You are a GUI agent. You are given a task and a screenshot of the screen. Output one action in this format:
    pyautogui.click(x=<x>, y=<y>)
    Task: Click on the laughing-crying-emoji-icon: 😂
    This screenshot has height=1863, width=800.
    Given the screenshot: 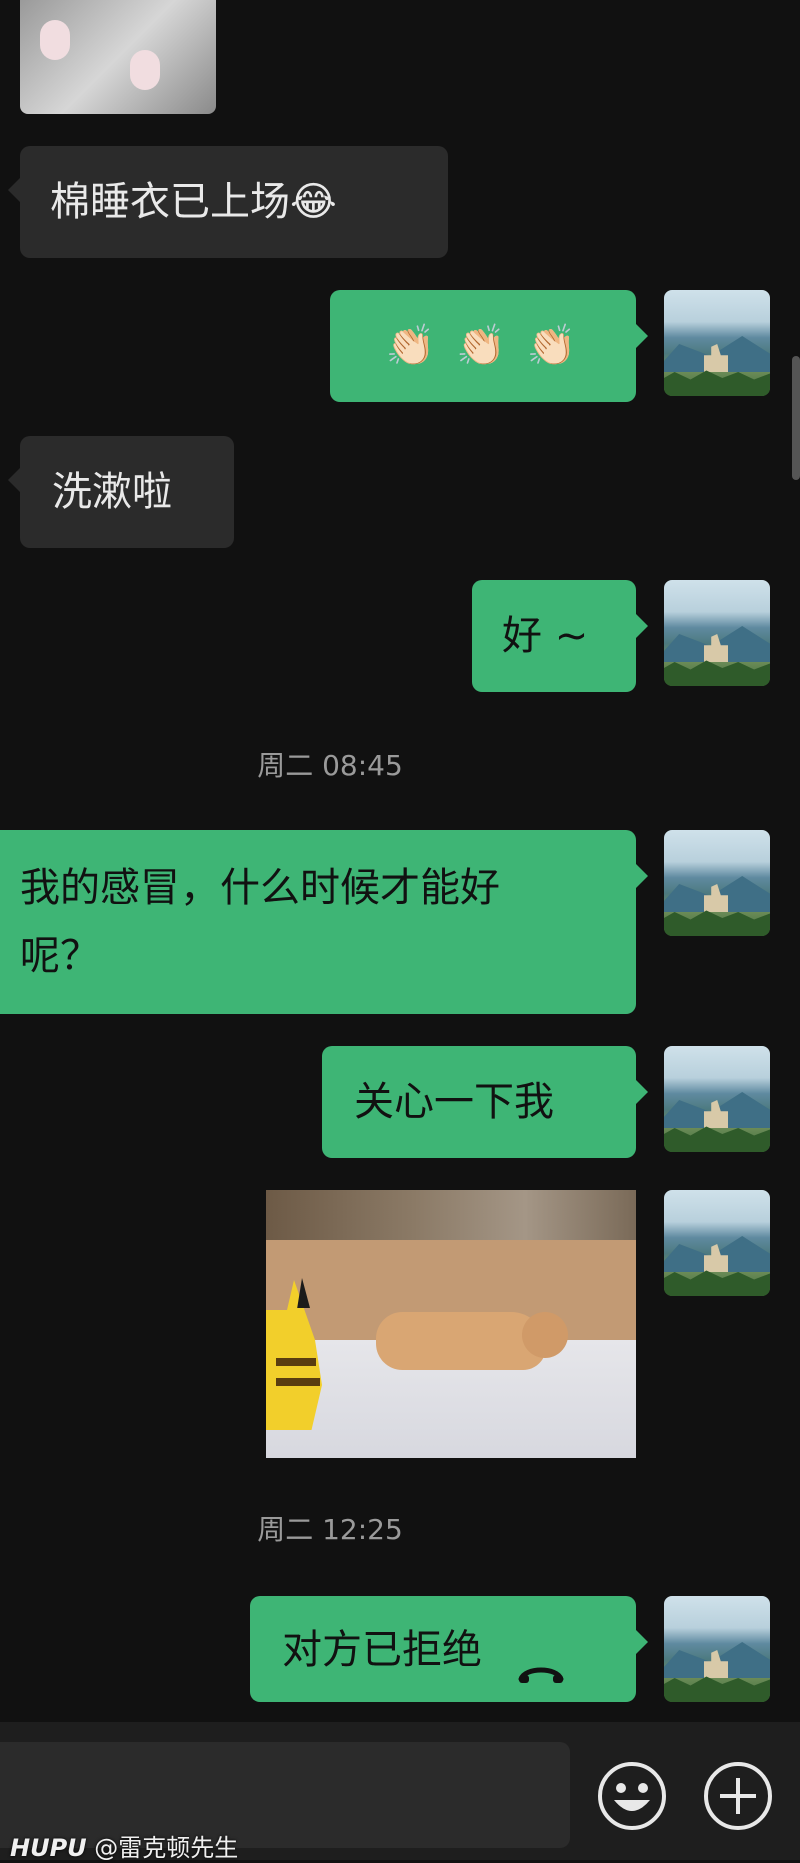 What is the action you would take?
    pyautogui.click(x=313, y=202)
    